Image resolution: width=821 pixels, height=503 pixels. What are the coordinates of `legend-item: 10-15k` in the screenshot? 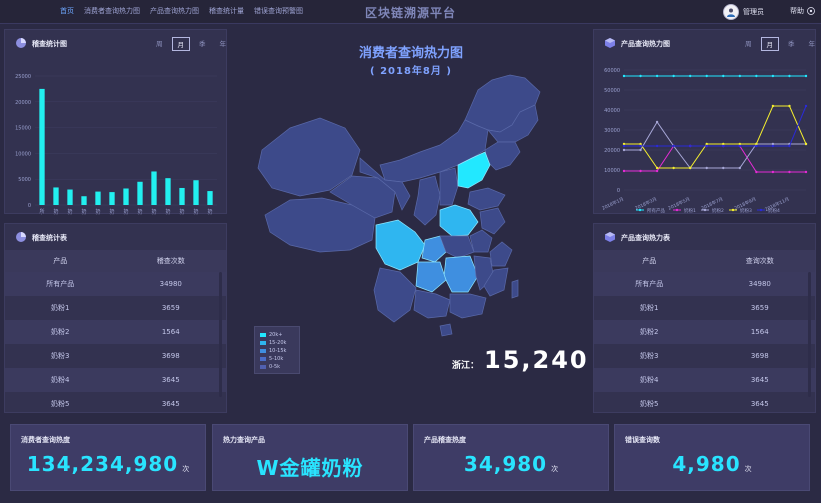 It's located at (277, 351).